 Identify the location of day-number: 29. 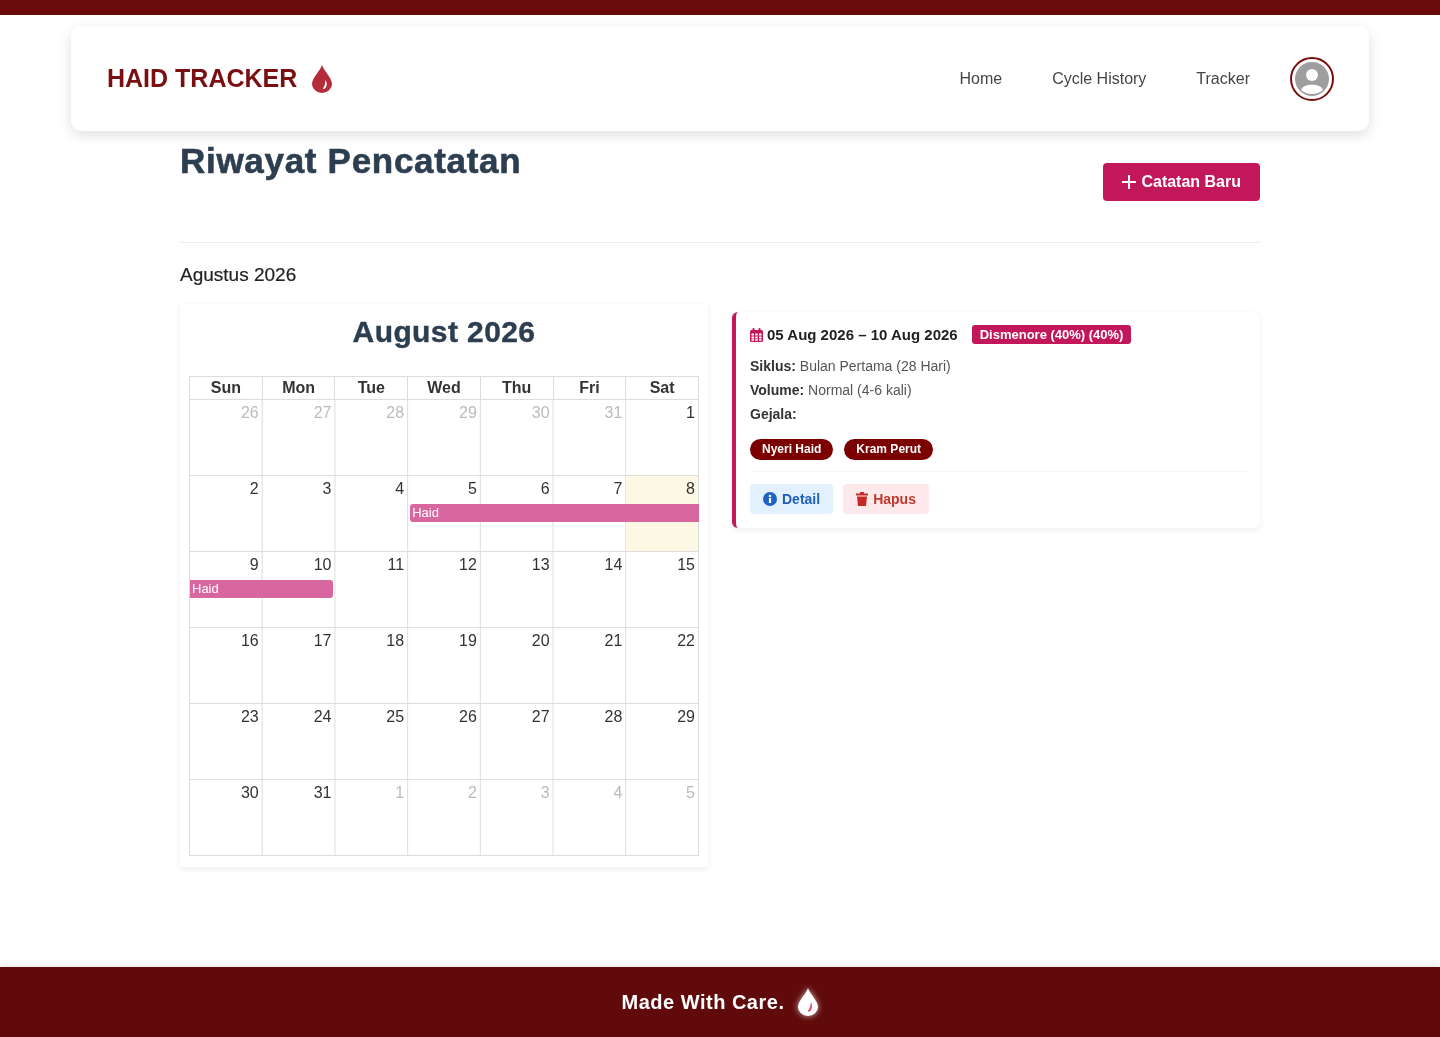
(662, 718).